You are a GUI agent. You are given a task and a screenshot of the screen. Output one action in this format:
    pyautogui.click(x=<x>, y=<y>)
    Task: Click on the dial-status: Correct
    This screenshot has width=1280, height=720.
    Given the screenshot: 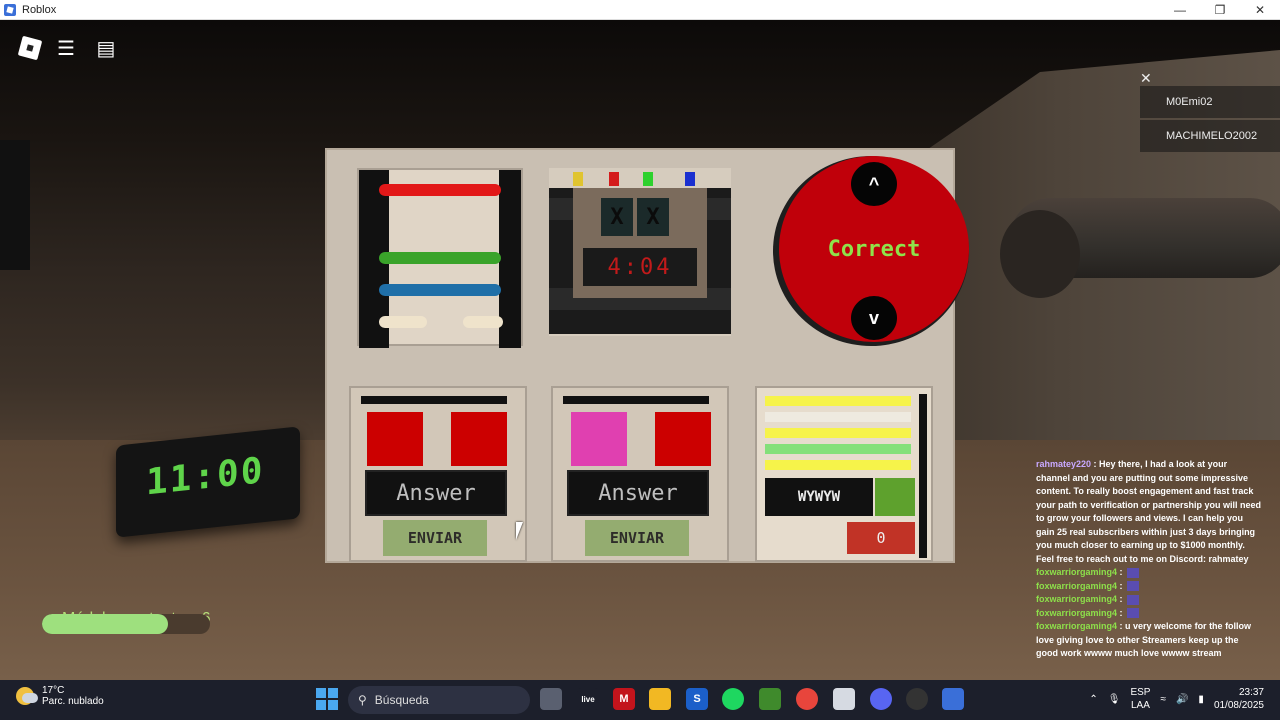 What is the action you would take?
    pyautogui.click(x=874, y=249)
    